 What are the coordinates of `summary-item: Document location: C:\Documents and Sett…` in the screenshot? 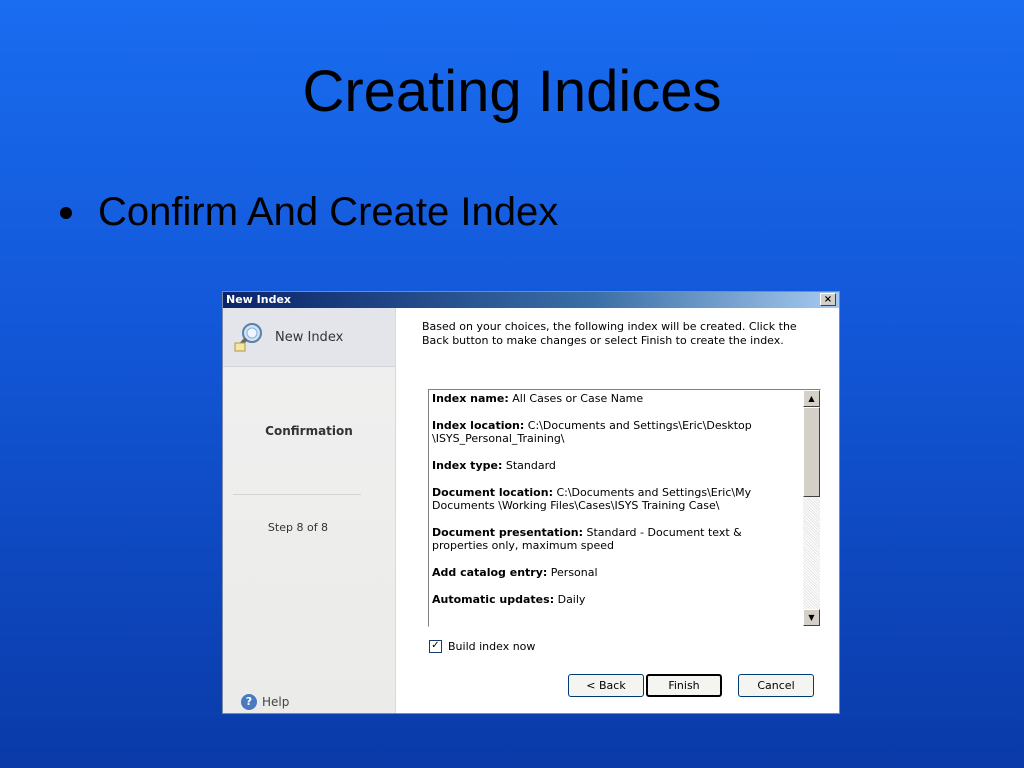 It's located at (592, 499).